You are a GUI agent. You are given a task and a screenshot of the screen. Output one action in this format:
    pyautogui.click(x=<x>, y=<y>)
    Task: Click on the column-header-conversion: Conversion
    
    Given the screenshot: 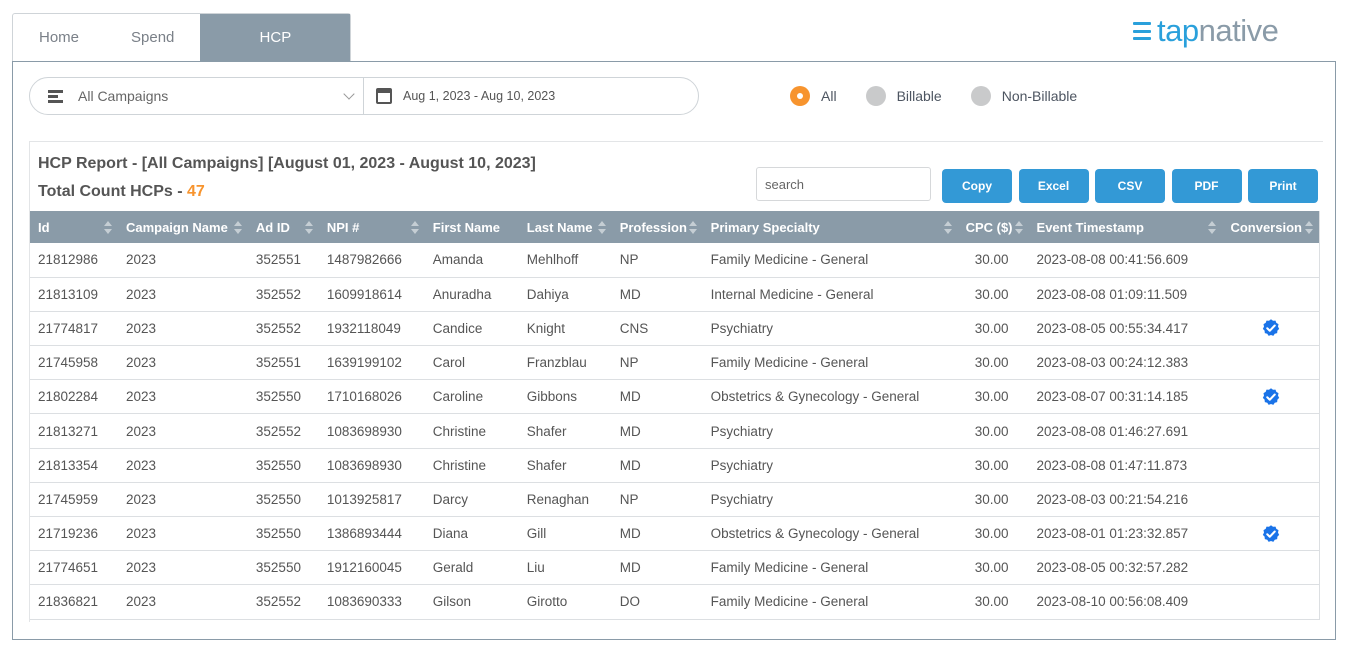 What is the action you would take?
    pyautogui.click(x=1270, y=227)
    